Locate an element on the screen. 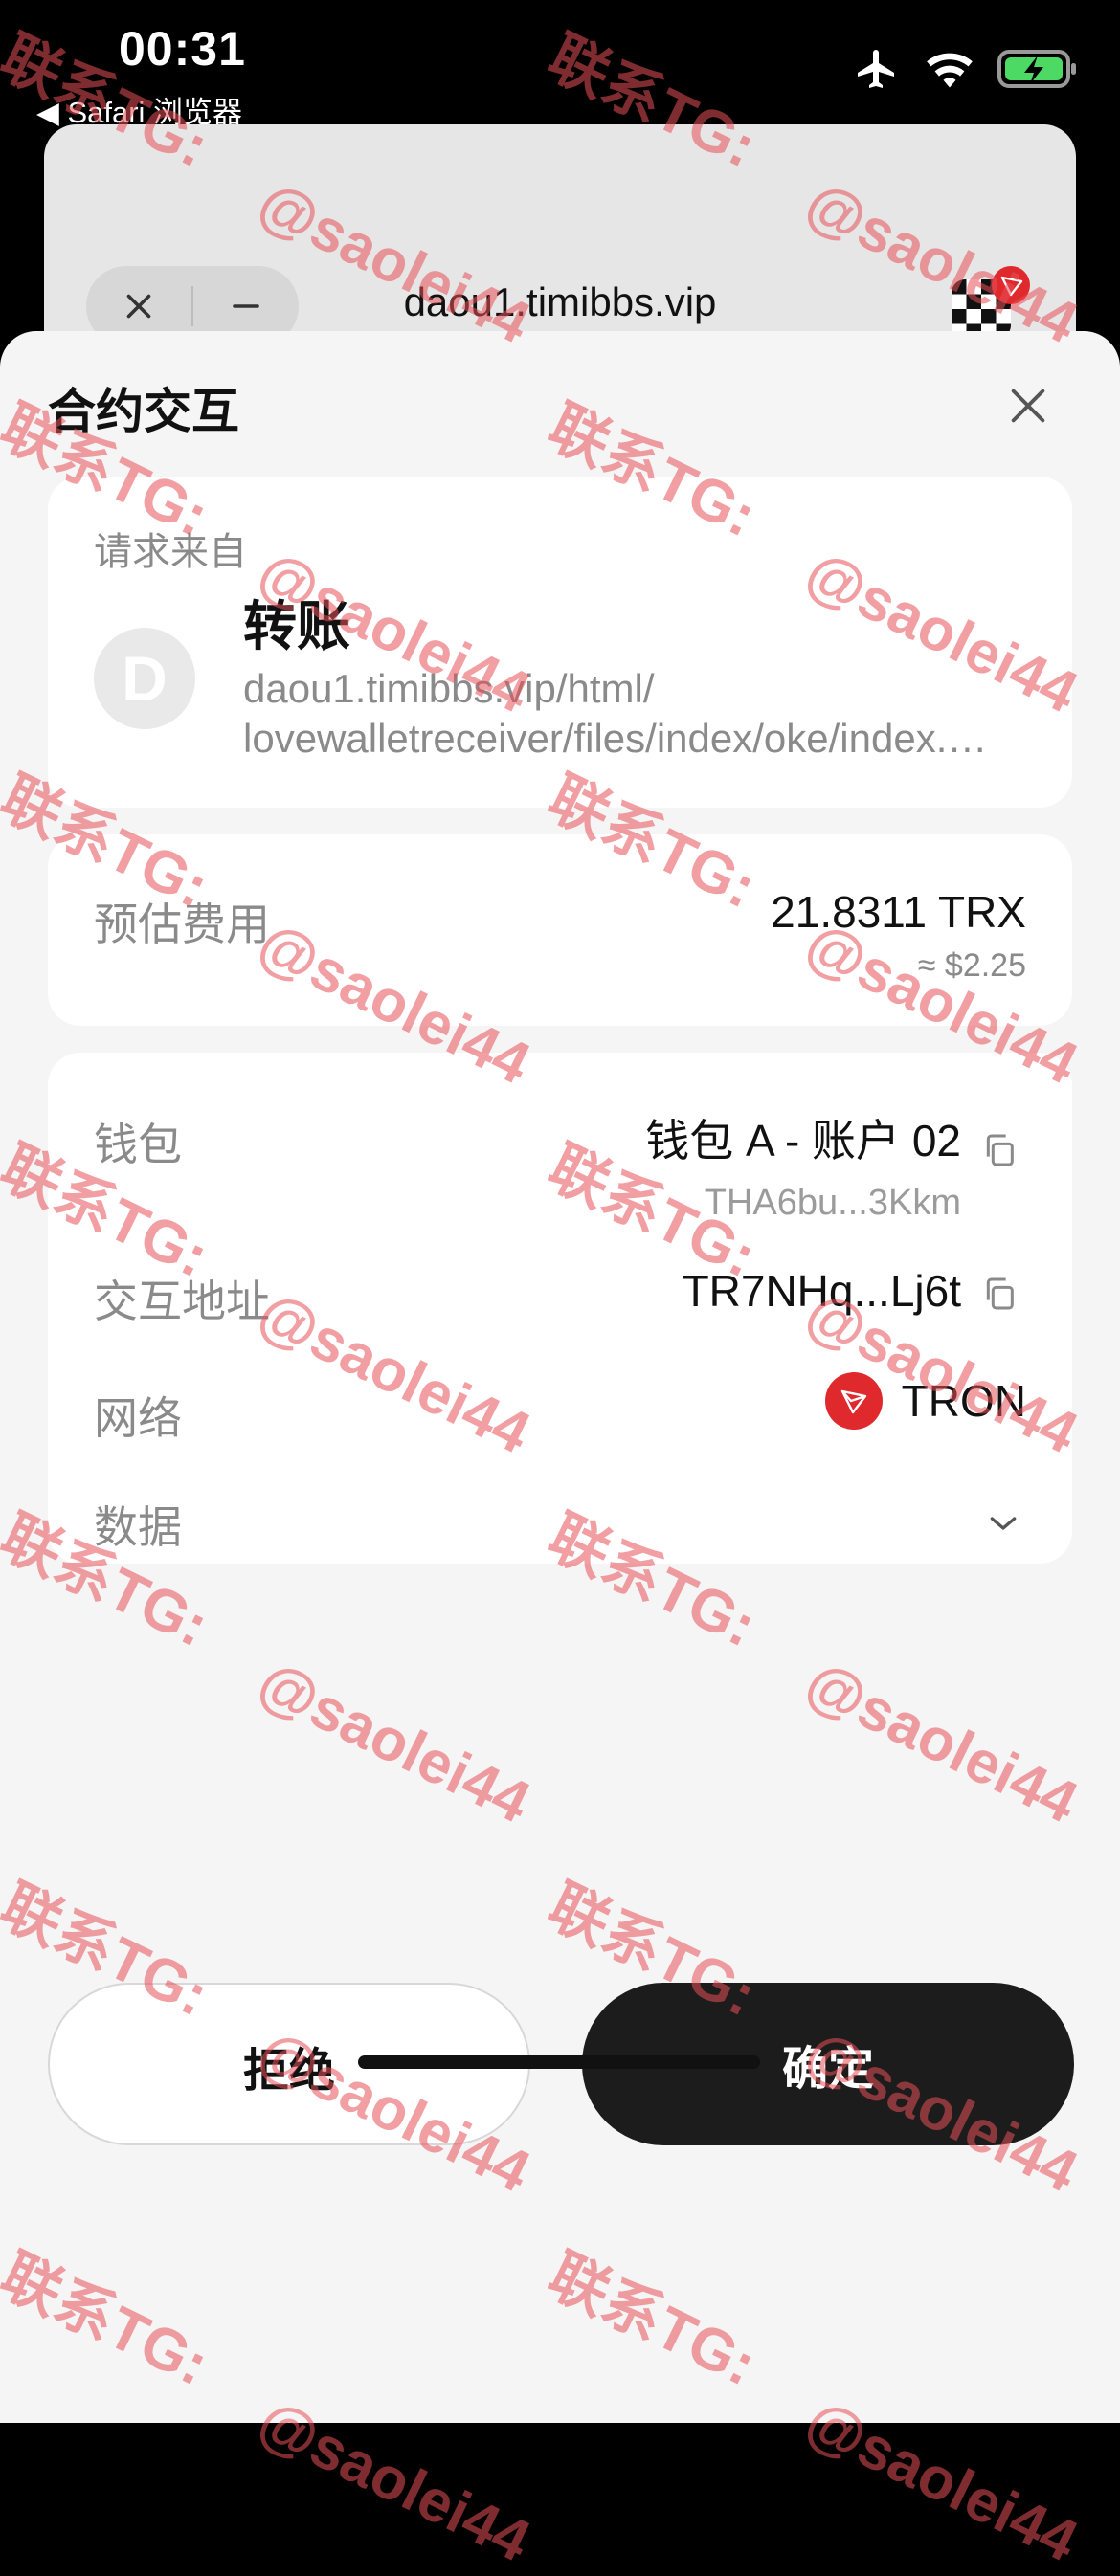  status-icons is located at coordinates (965, 69).